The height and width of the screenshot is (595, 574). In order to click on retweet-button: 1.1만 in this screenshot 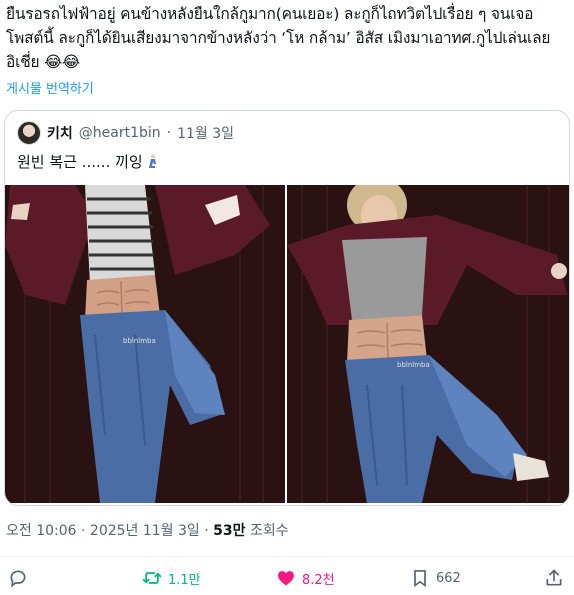, I will do `click(171, 578)`.